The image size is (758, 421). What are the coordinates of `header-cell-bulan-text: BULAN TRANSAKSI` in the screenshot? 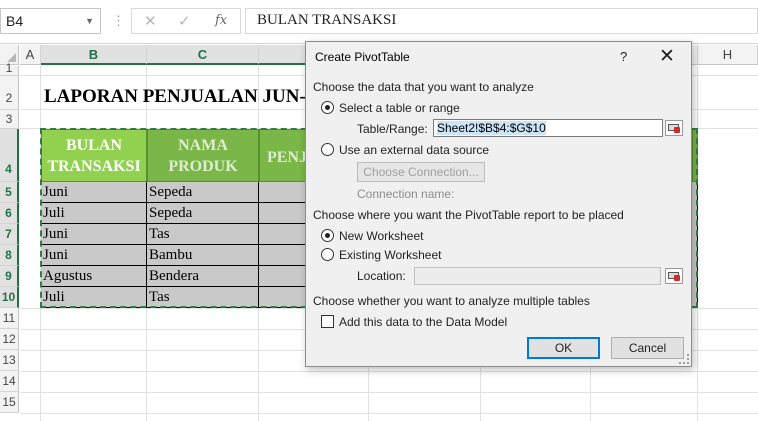 It's located at (94, 156).